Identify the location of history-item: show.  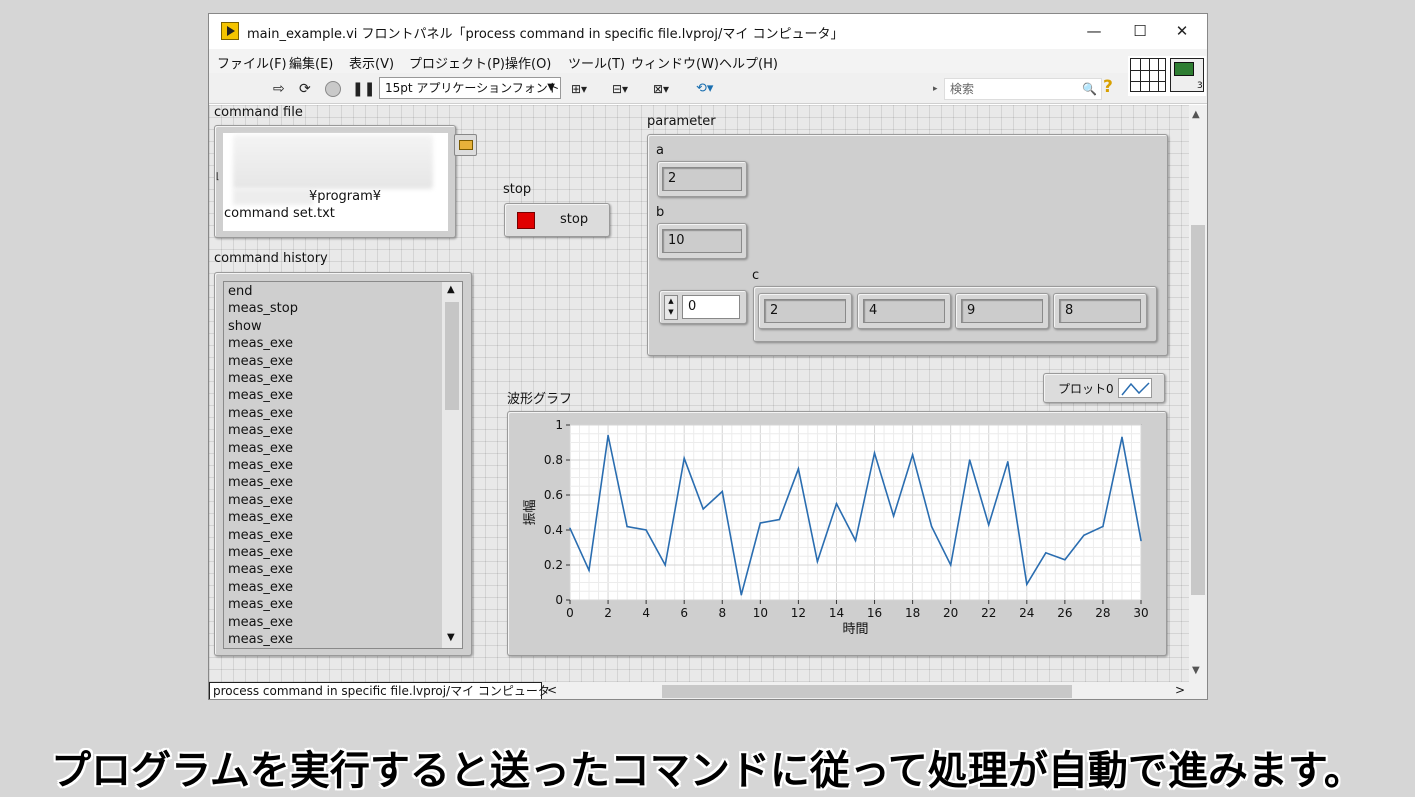
(245, 326).